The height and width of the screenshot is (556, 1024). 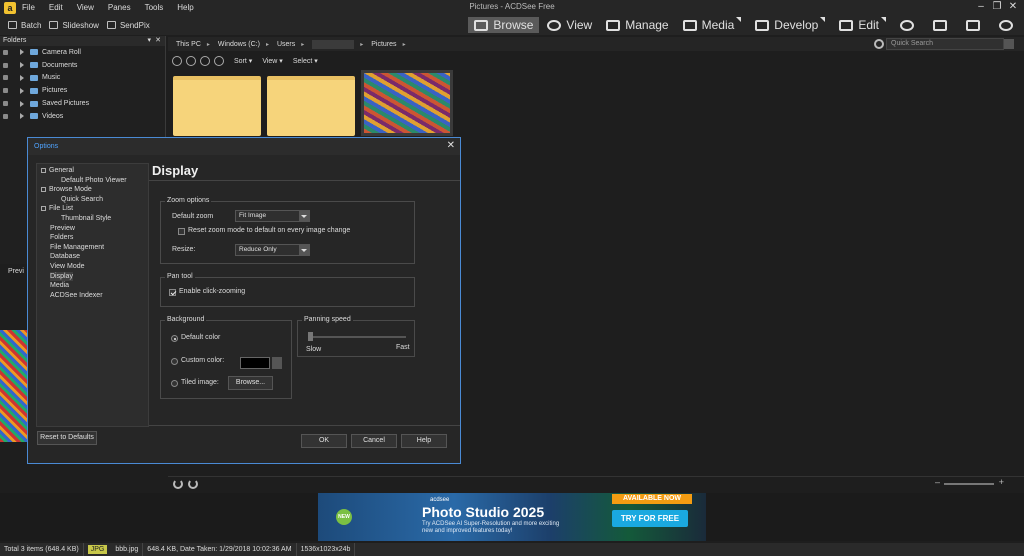 What do you see at coordinates (82, 200) in the screenshot?
I see `options-nav-item: Quick Search` at bounding box center [82, 200].